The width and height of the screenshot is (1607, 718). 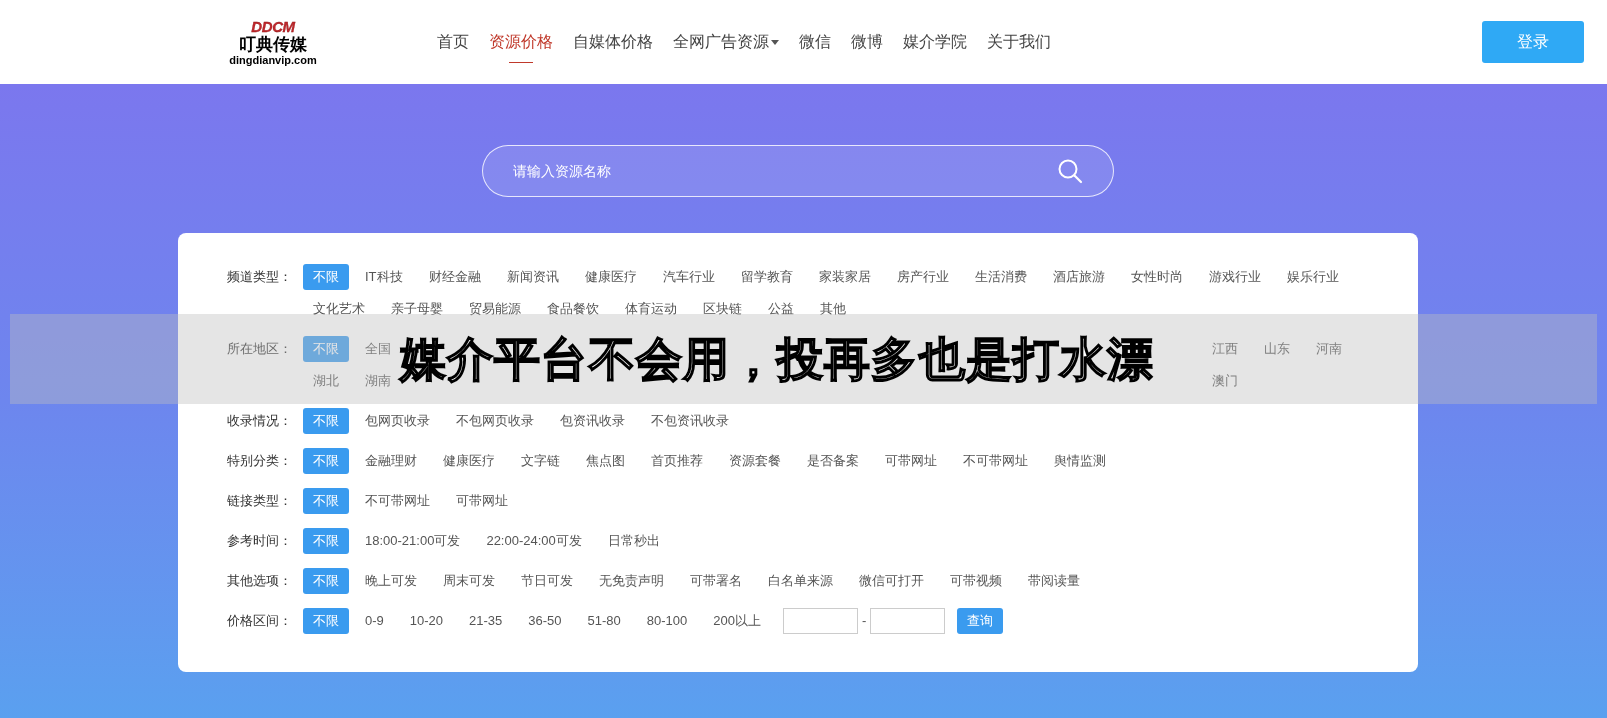 I want to click on nav-link: 媒介学院, so click(x=935, y=42).